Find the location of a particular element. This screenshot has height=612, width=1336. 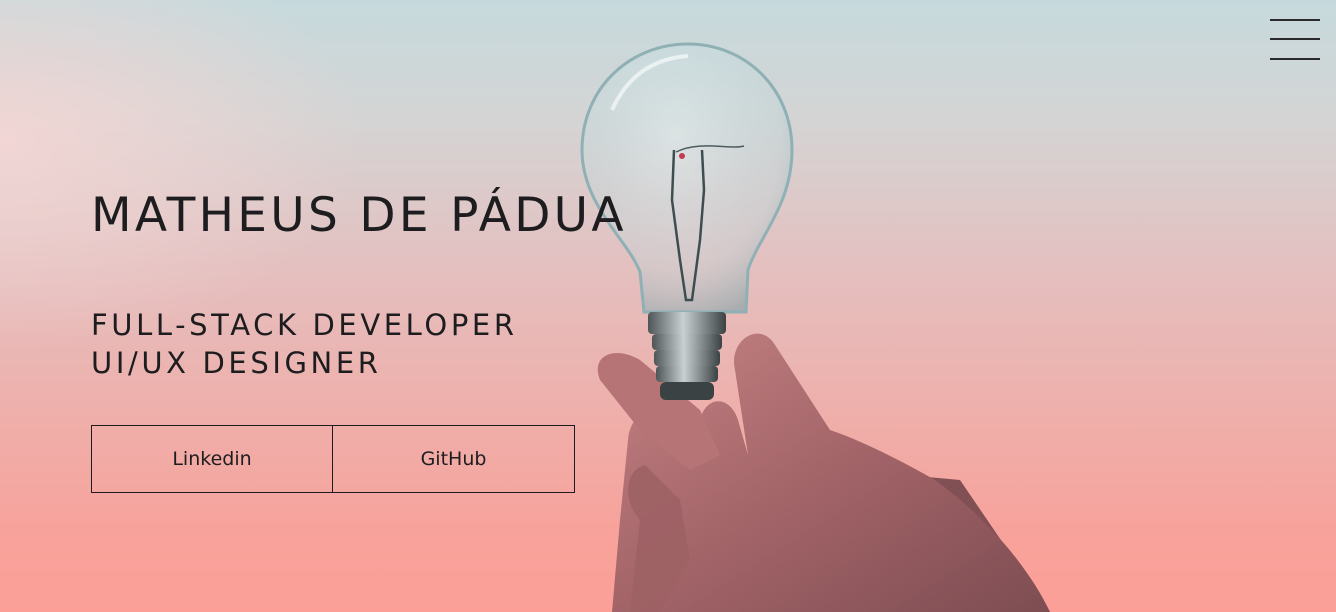

social-links: Linkedin GitHub is located at coordinates (333, 459).